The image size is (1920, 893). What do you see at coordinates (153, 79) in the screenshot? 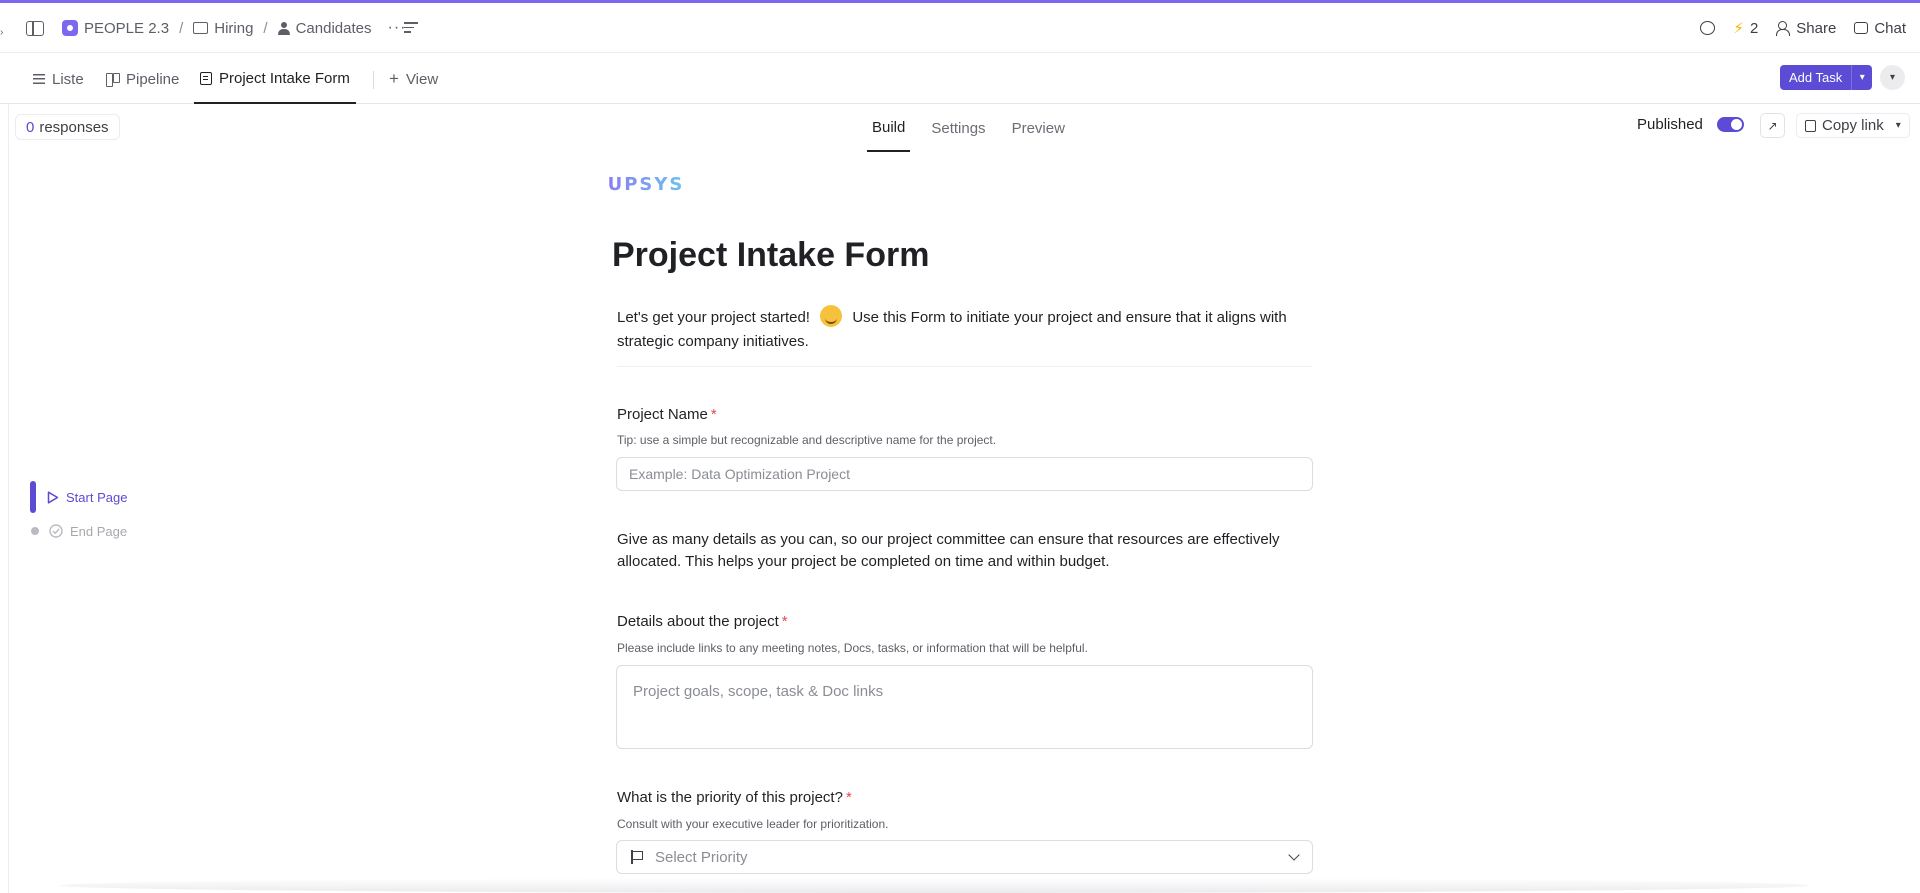
I see `tab-label: Pipeline` at bounding box center [153, 79].